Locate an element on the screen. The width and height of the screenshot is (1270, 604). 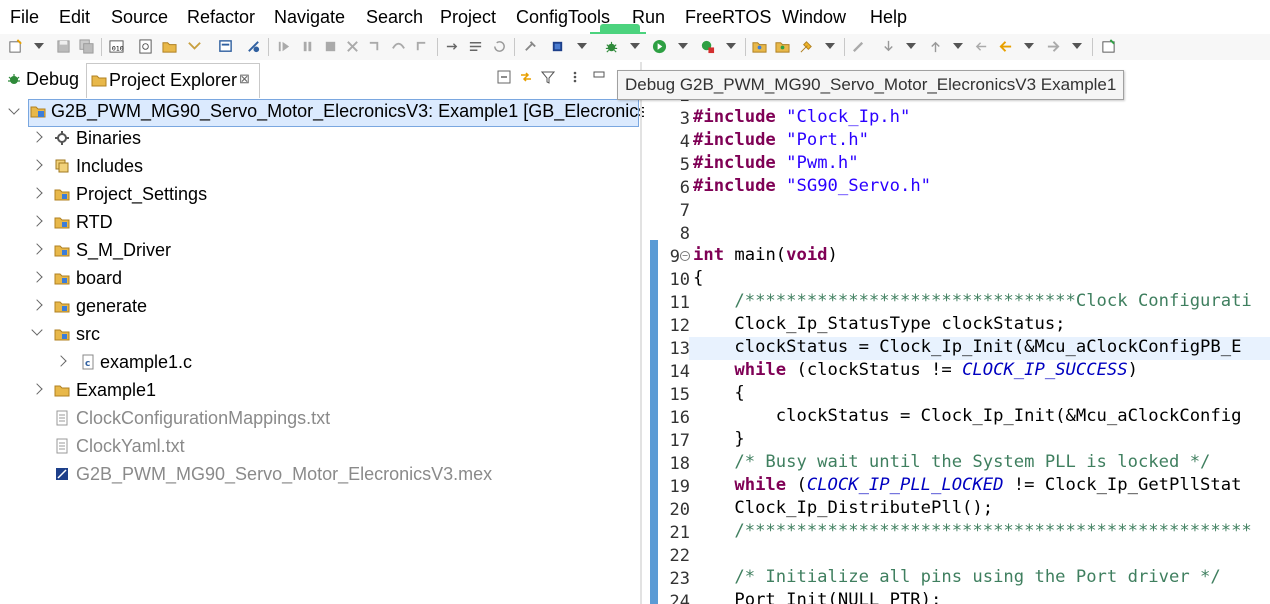
config-tool-icon is located at coordinates (806, 46).